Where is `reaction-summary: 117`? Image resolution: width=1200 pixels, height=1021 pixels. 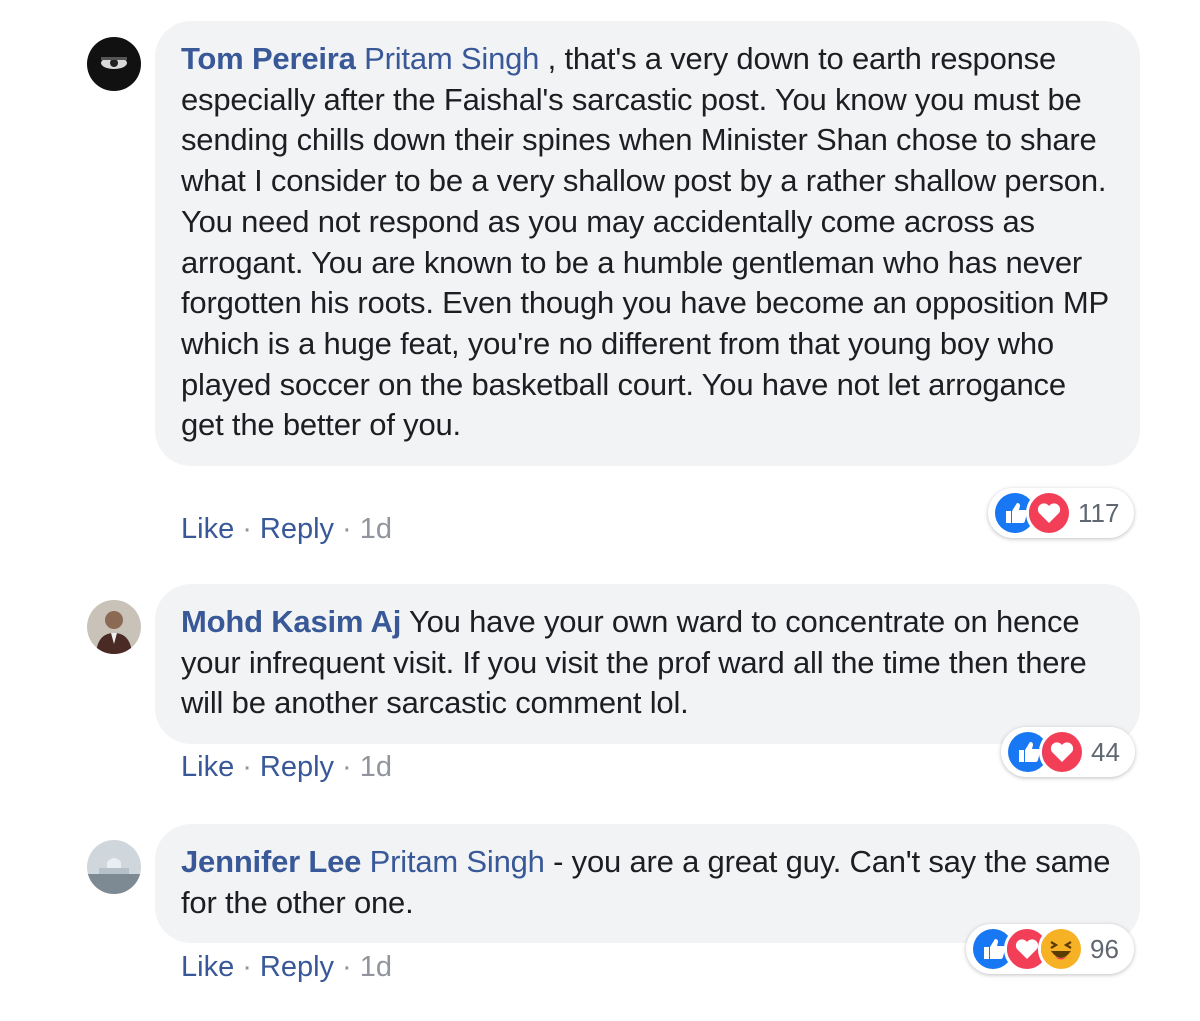 reaction-summary: 117 is located at coordinates (1061, 513).